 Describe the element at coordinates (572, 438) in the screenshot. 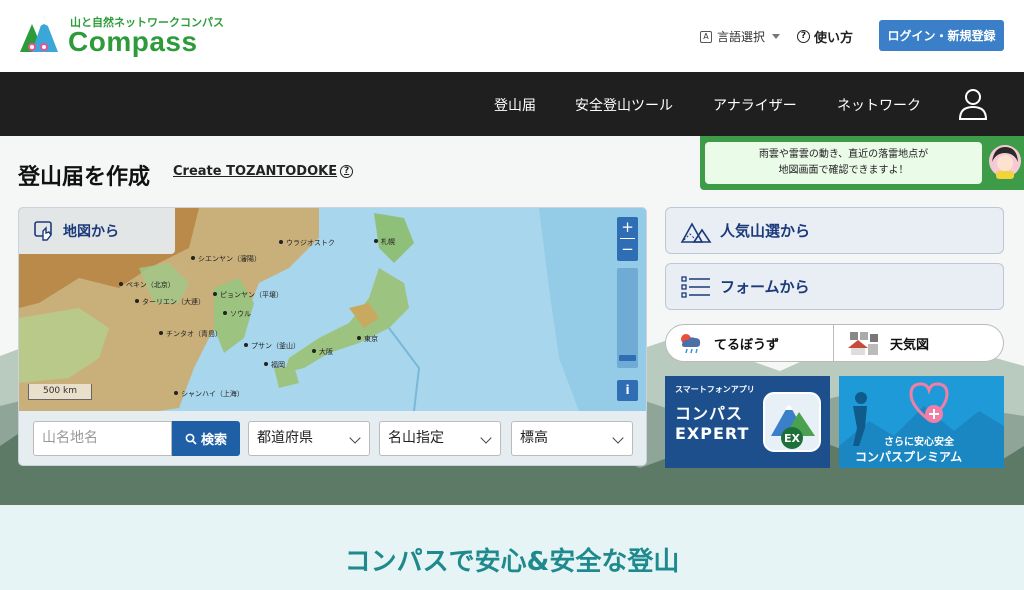

I see `altitude-select: 標高` at that location.